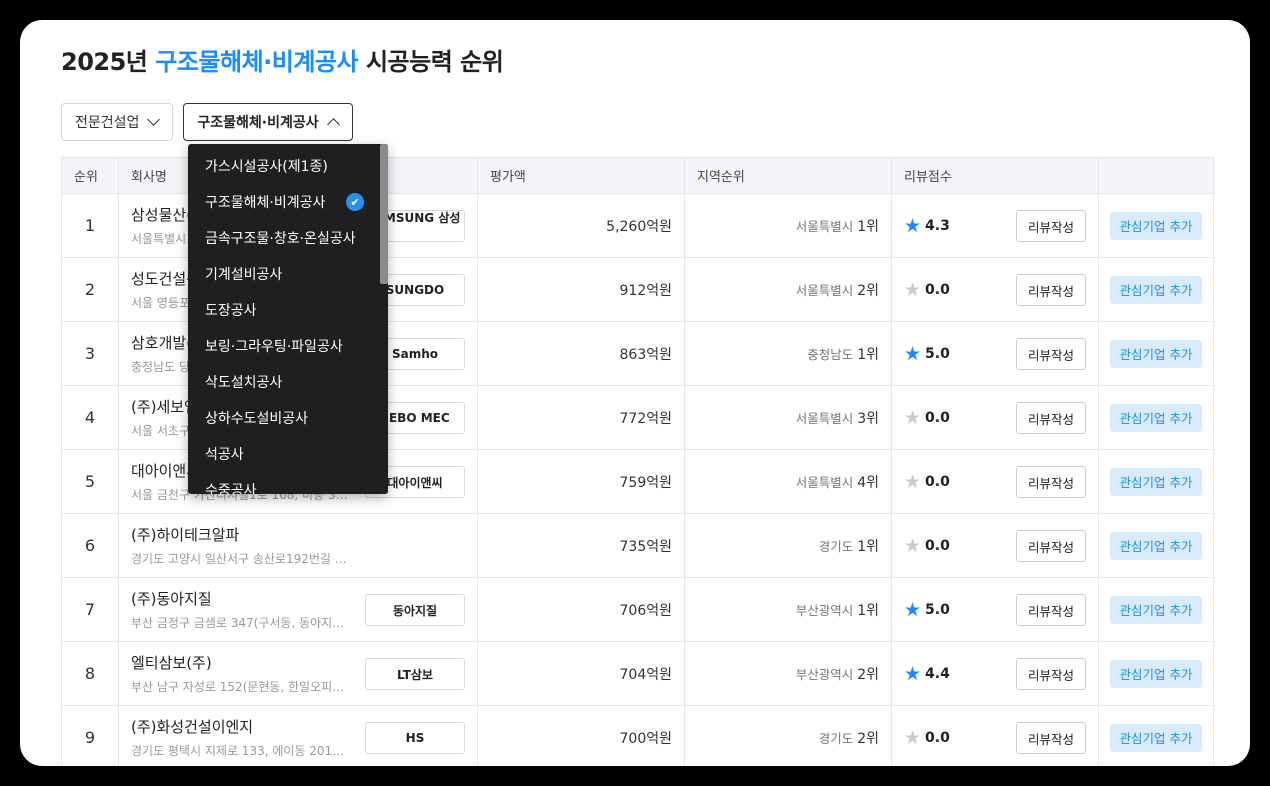  Describe the element at coordinates (581, 175) in the screenshot. I see `header-amount: 평가액` at that location.